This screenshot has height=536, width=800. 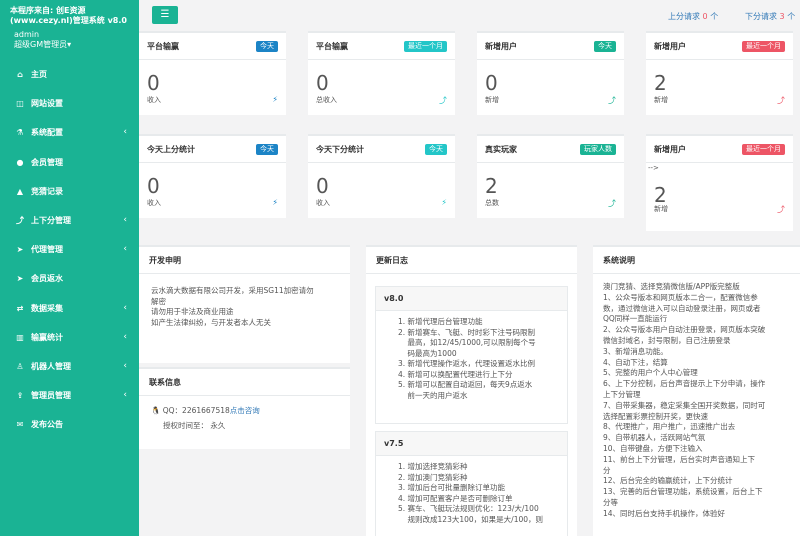 I want to click on sidebar-item-7: ➤ 会员返水, so click(x=69, y=278).